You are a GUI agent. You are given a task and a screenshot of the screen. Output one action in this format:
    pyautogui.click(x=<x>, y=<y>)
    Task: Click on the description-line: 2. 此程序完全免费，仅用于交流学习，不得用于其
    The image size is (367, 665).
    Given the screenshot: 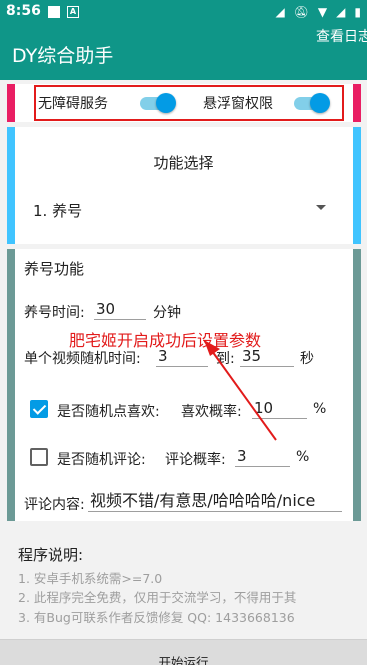 What is the action you would take?
    pyautogui.click(x=157, y=597)
    